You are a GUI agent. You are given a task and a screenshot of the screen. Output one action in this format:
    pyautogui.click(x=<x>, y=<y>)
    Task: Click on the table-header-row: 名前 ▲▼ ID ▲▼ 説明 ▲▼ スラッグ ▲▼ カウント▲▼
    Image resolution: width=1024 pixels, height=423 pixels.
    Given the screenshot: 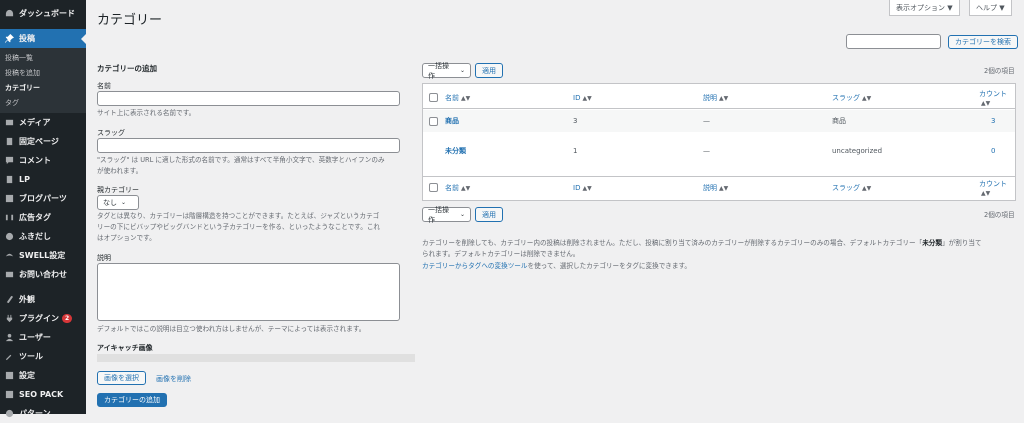 What is the action you would take?
    pyautogui.click(x=719, y=98)
    